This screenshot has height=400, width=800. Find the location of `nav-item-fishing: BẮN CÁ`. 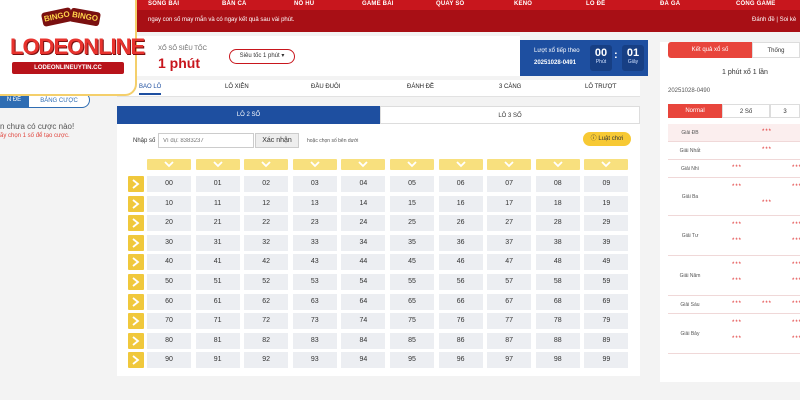

nav-item-fishing: BẮN CÁ is located at coordinates (234, 4).